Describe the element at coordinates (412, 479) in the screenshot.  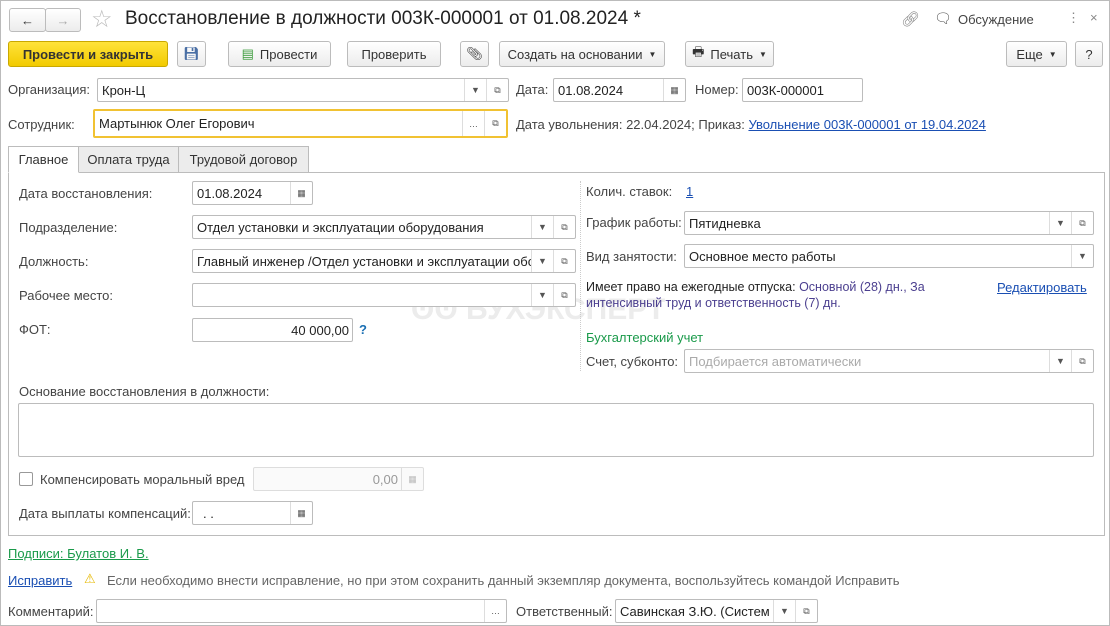
I see `calculator-icon: ▦` at that location.